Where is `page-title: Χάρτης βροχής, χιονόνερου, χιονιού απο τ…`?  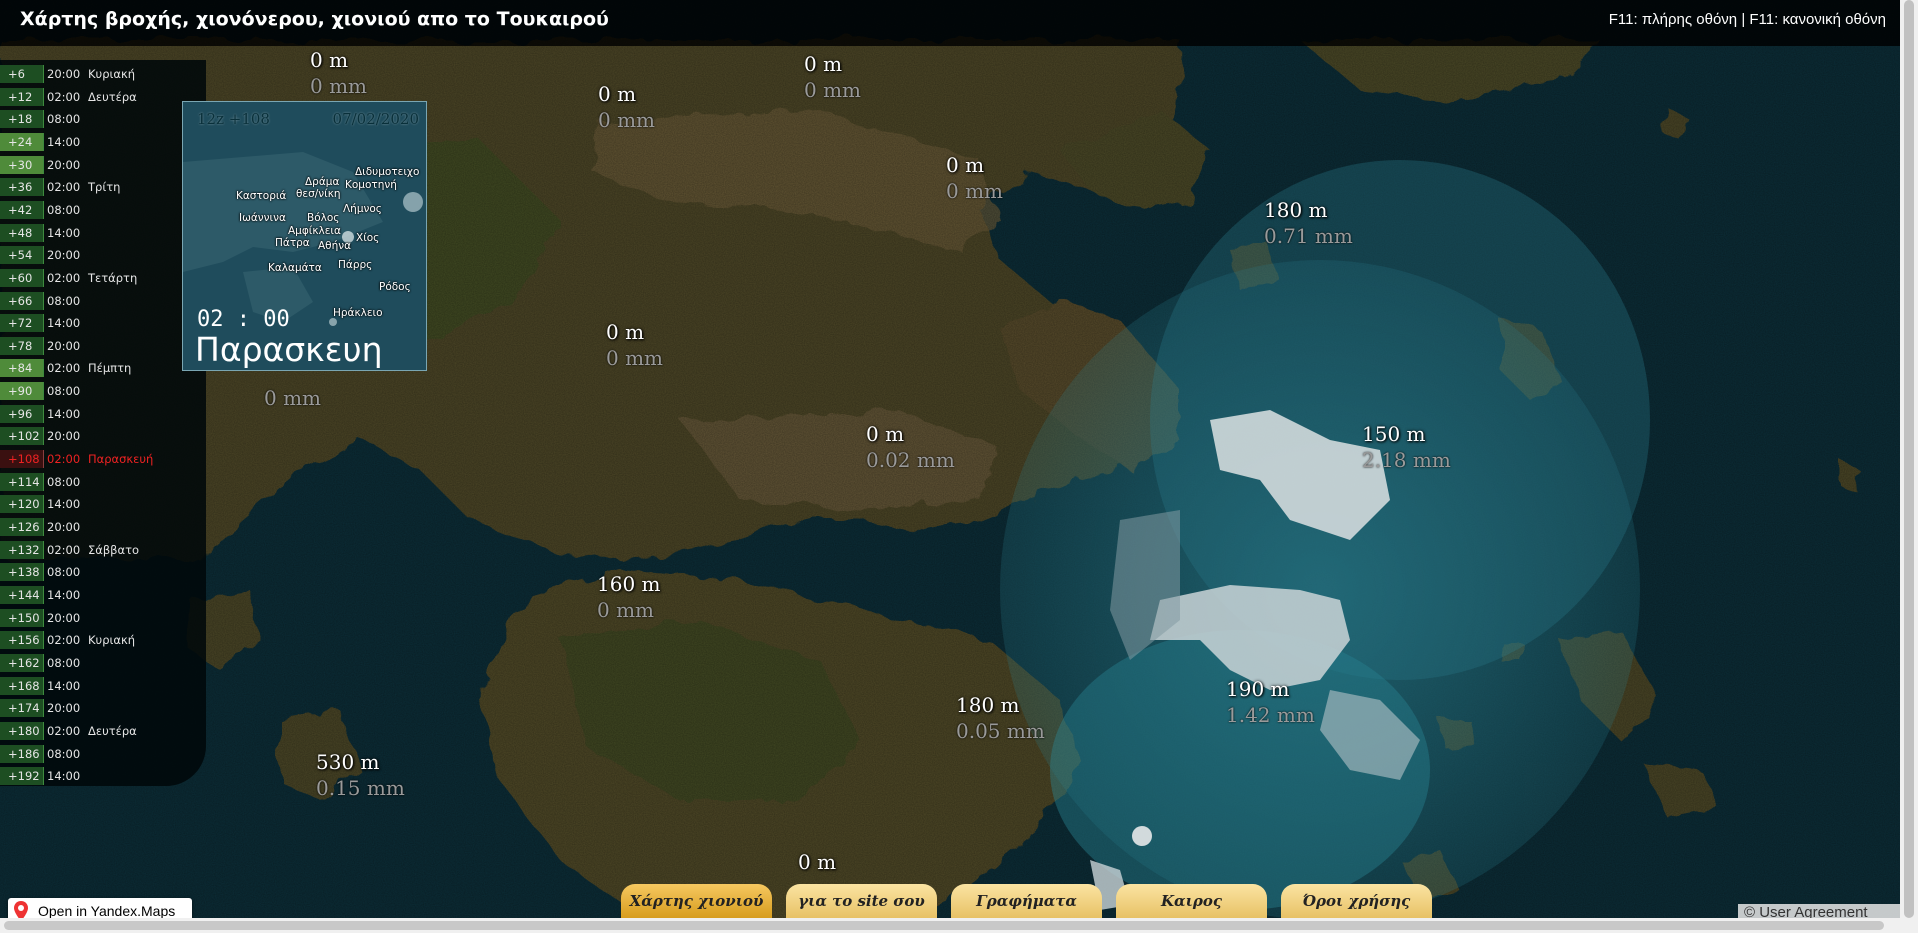 page-title: Χάρτης βροχής, χιονόνερου, χιονιού απο τ… is located at coordinates (314, 19).